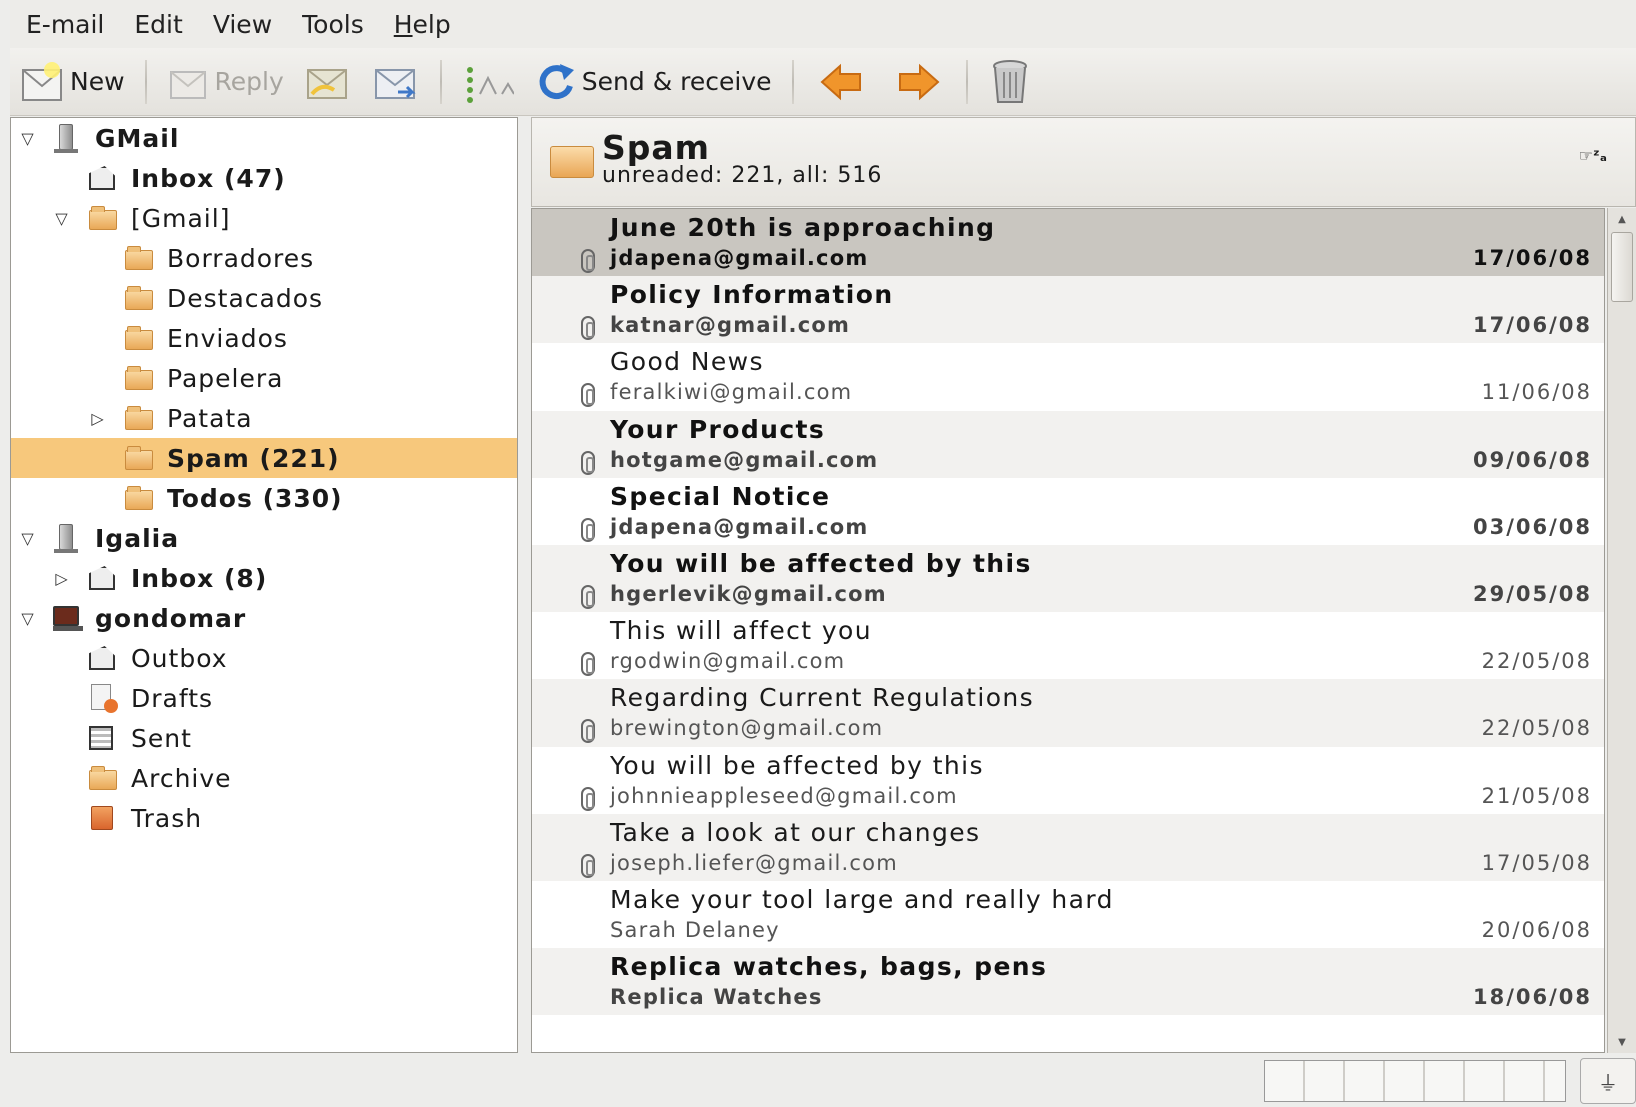 Image resolution: width=1636 pixels, height=1107 pixels. Describe the element at coordinates (1593, 155) in the screenshot. I see `sort-icon: ☞ᶻₐ` at that location.